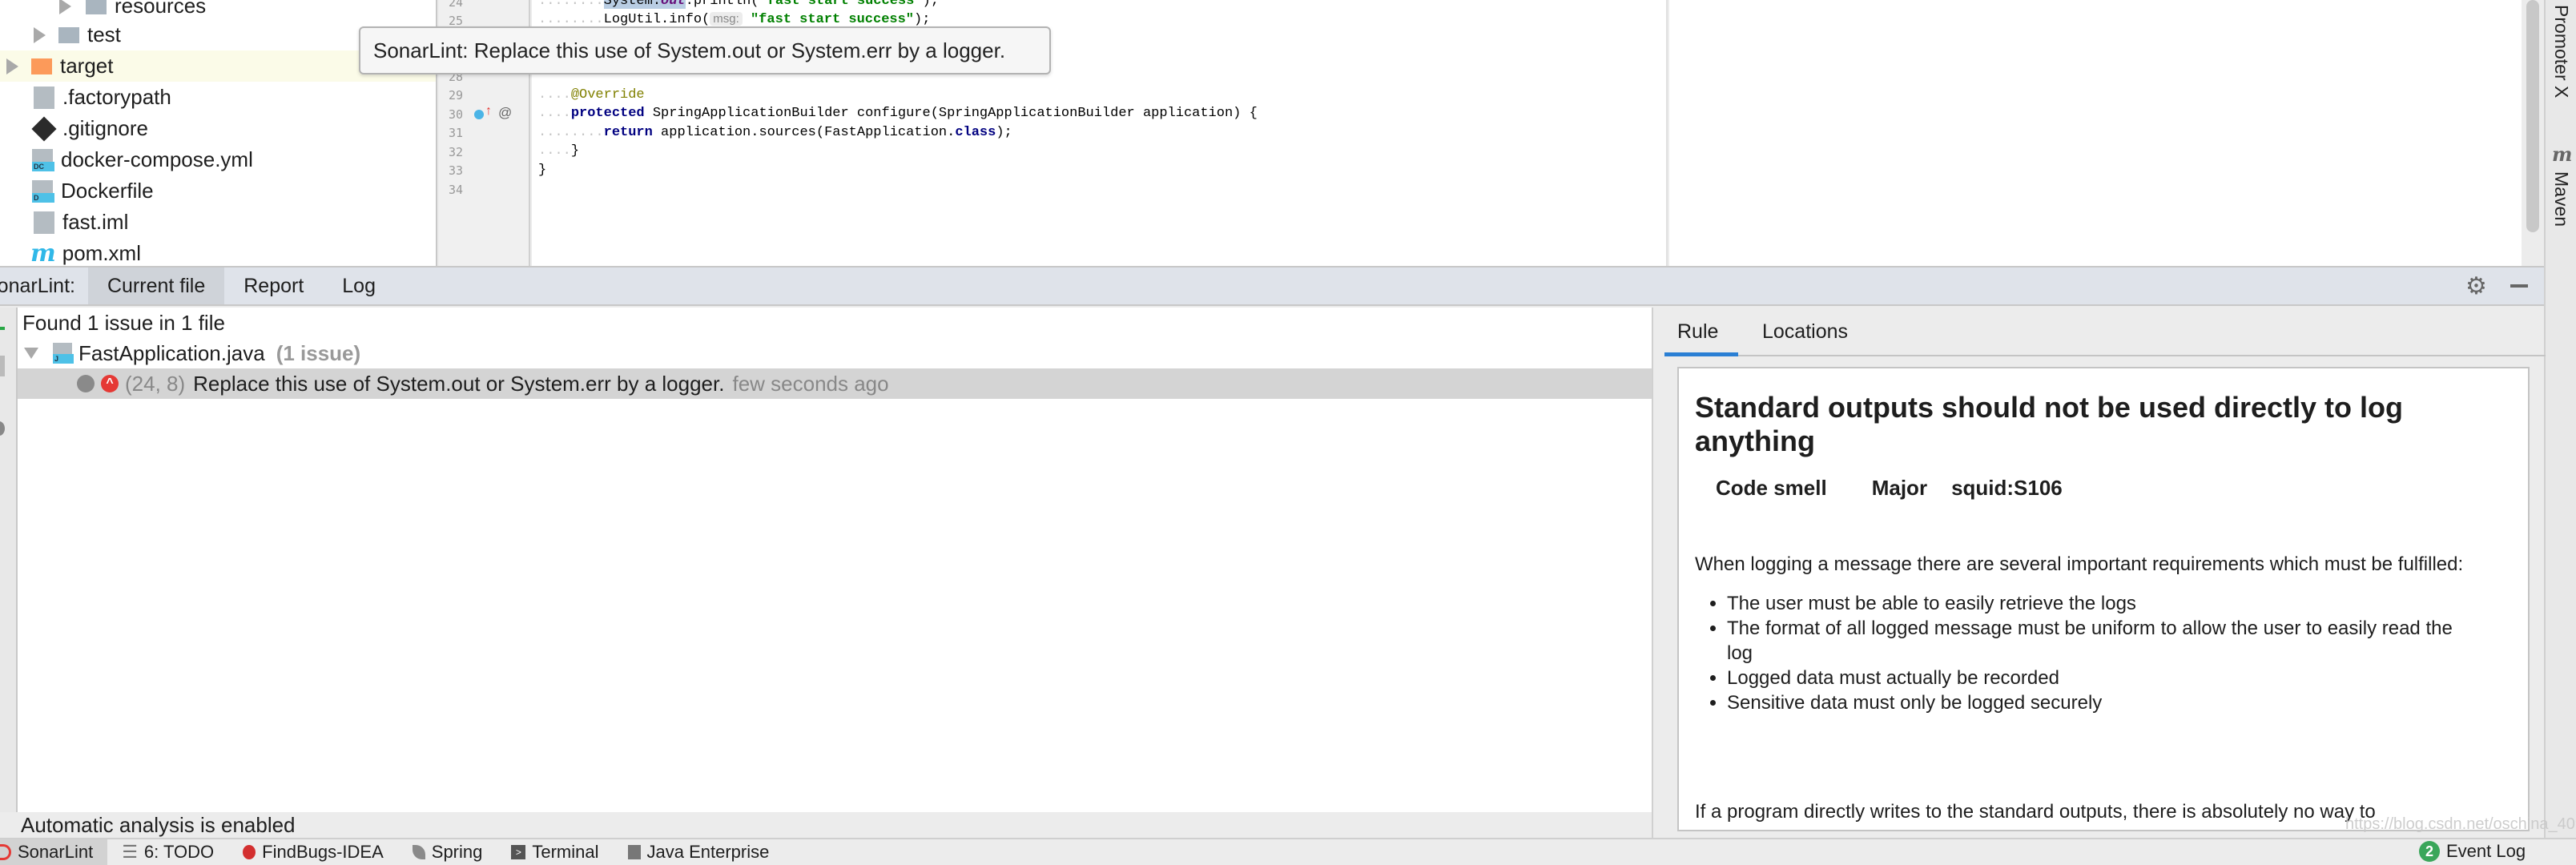 This screenshot has height=865, width=2576. I want to click on tab-label: Log, so click(359, 285).